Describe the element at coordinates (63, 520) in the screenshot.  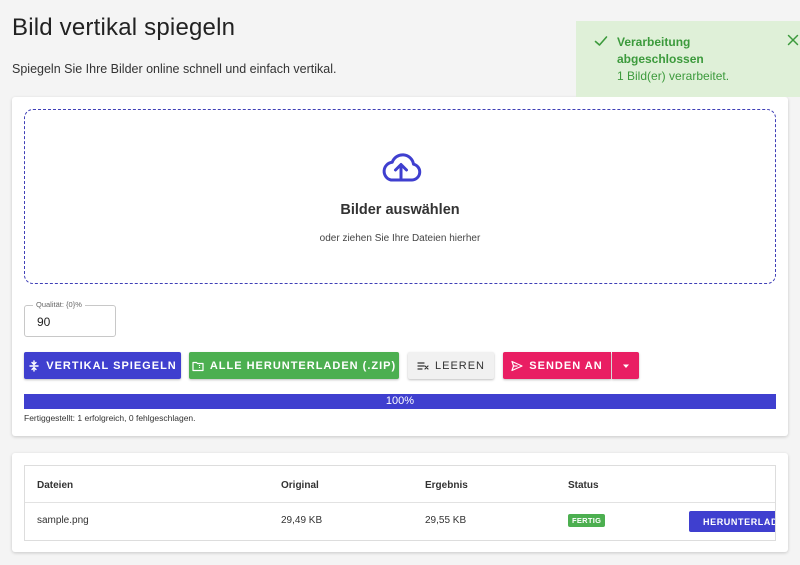
I see `row-file-name: sample.png` at that location.